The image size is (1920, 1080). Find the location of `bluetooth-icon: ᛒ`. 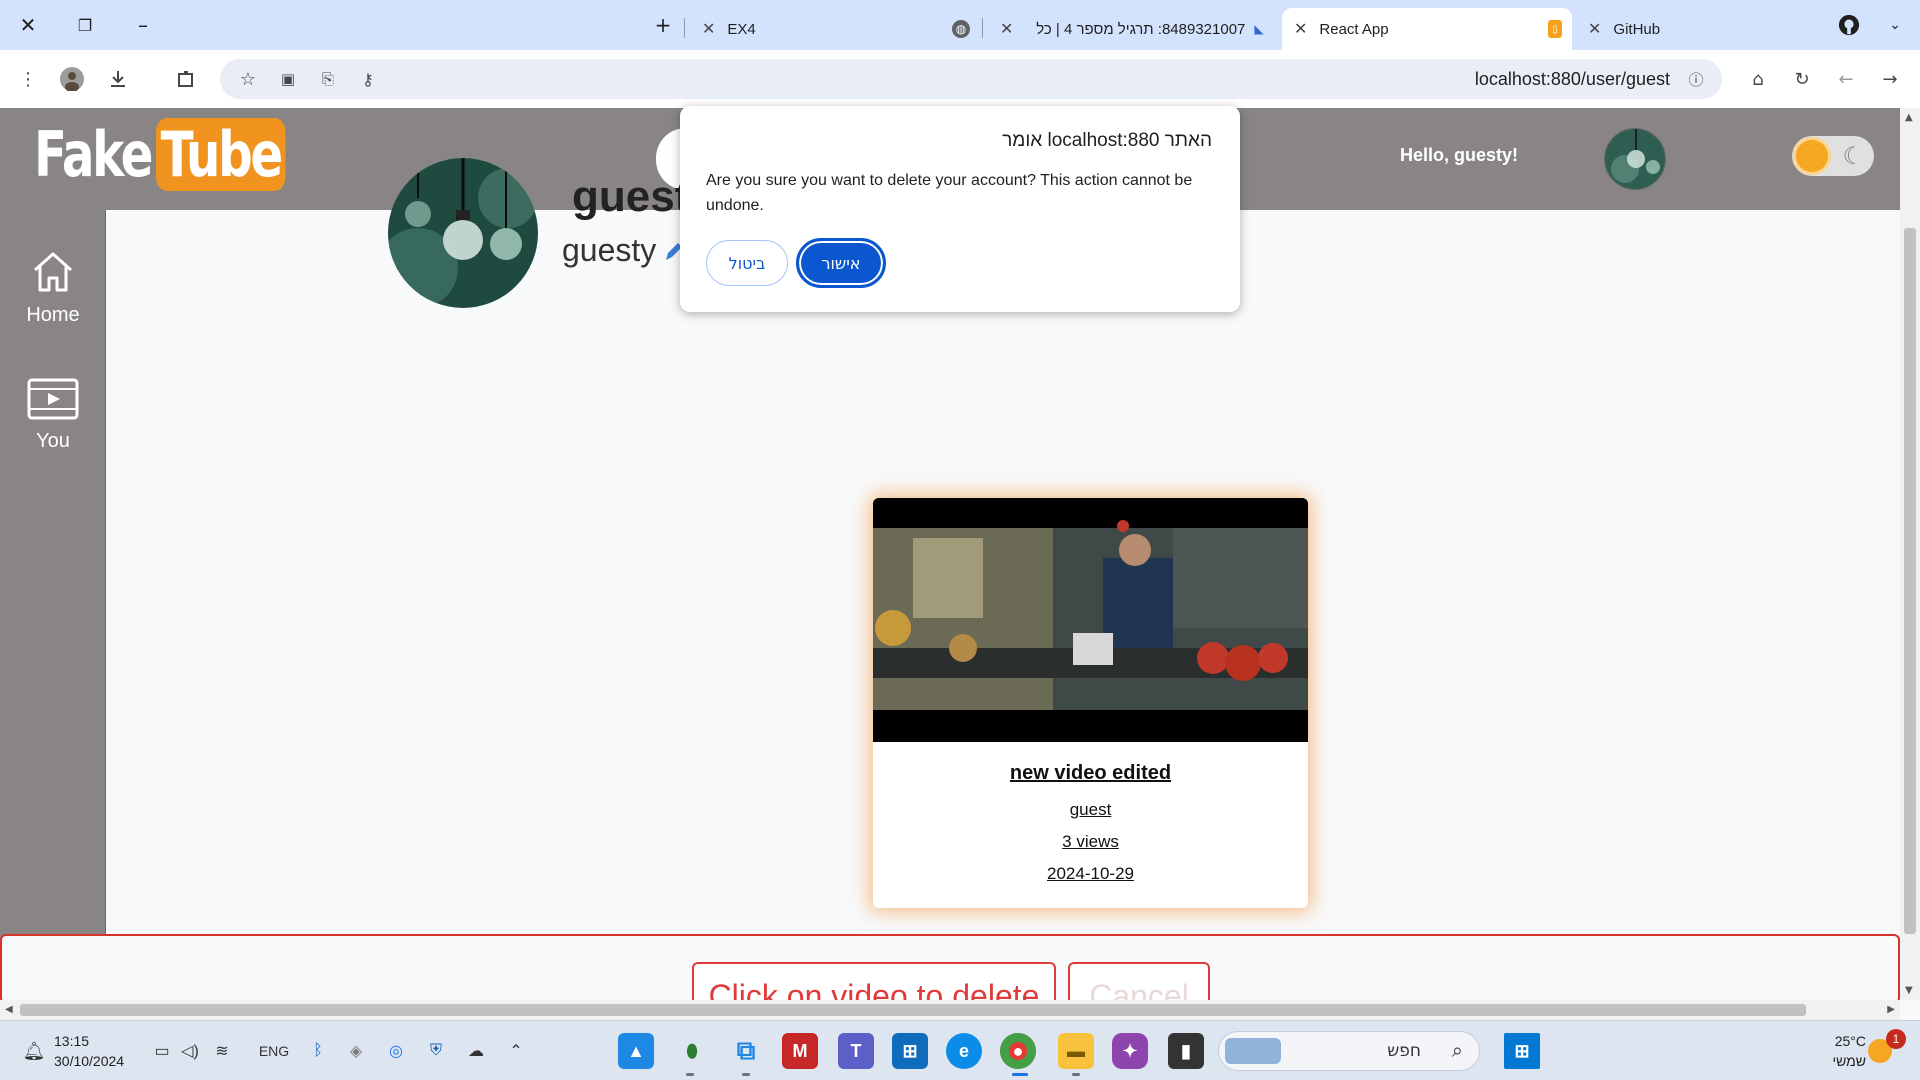

bluetooth-icon: ᛒ is located at coordinates (318, 1051).